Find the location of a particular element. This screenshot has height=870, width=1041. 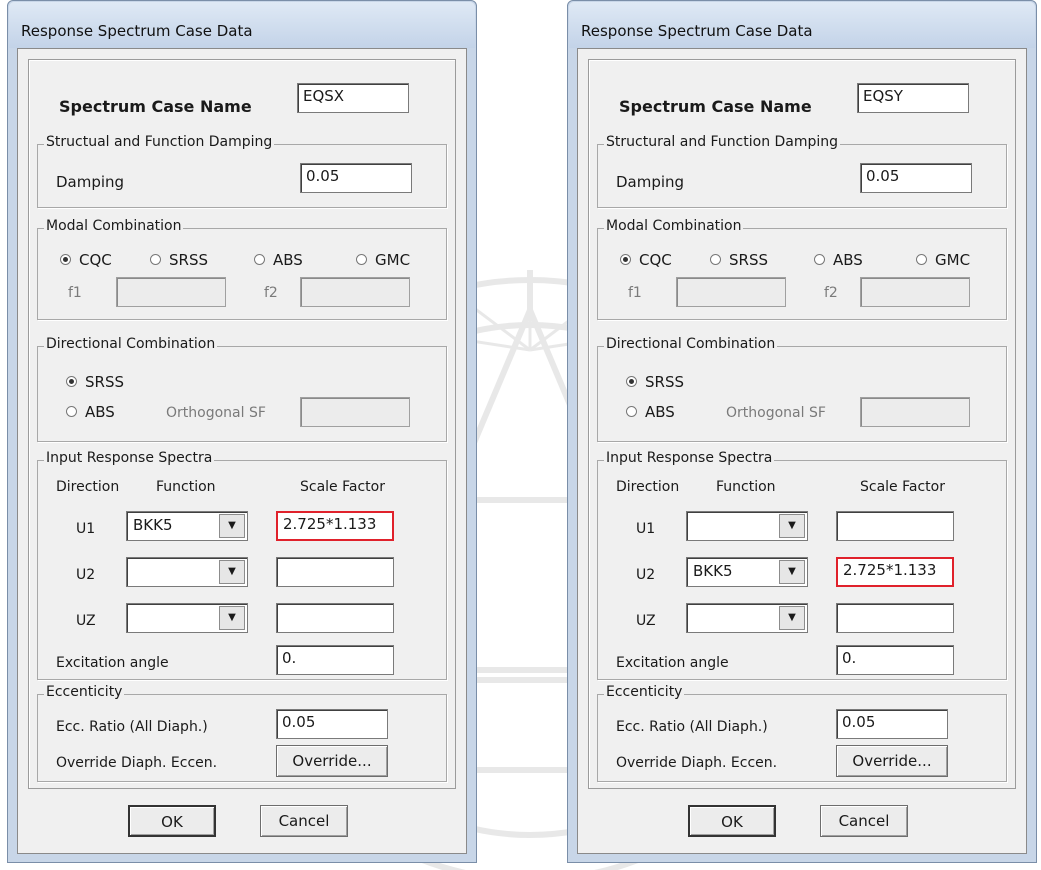

function-select-u2: BKK5 ▼ is located at coordinates (747, 572).